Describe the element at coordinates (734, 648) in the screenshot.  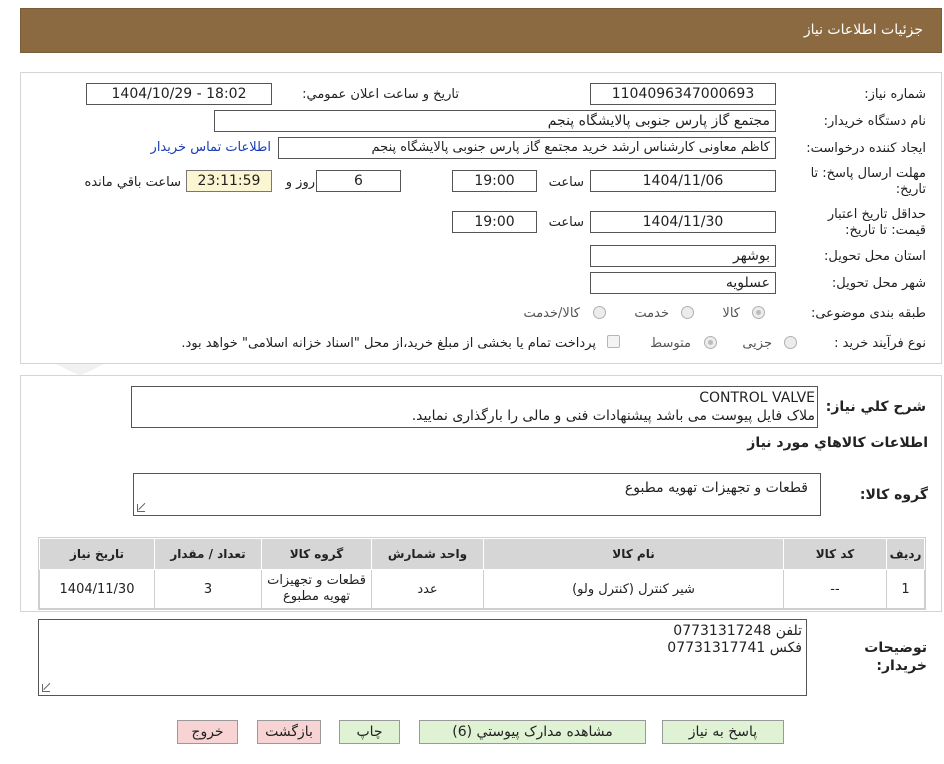
I see `buyer-fax: فکس 07731317741` at that location.